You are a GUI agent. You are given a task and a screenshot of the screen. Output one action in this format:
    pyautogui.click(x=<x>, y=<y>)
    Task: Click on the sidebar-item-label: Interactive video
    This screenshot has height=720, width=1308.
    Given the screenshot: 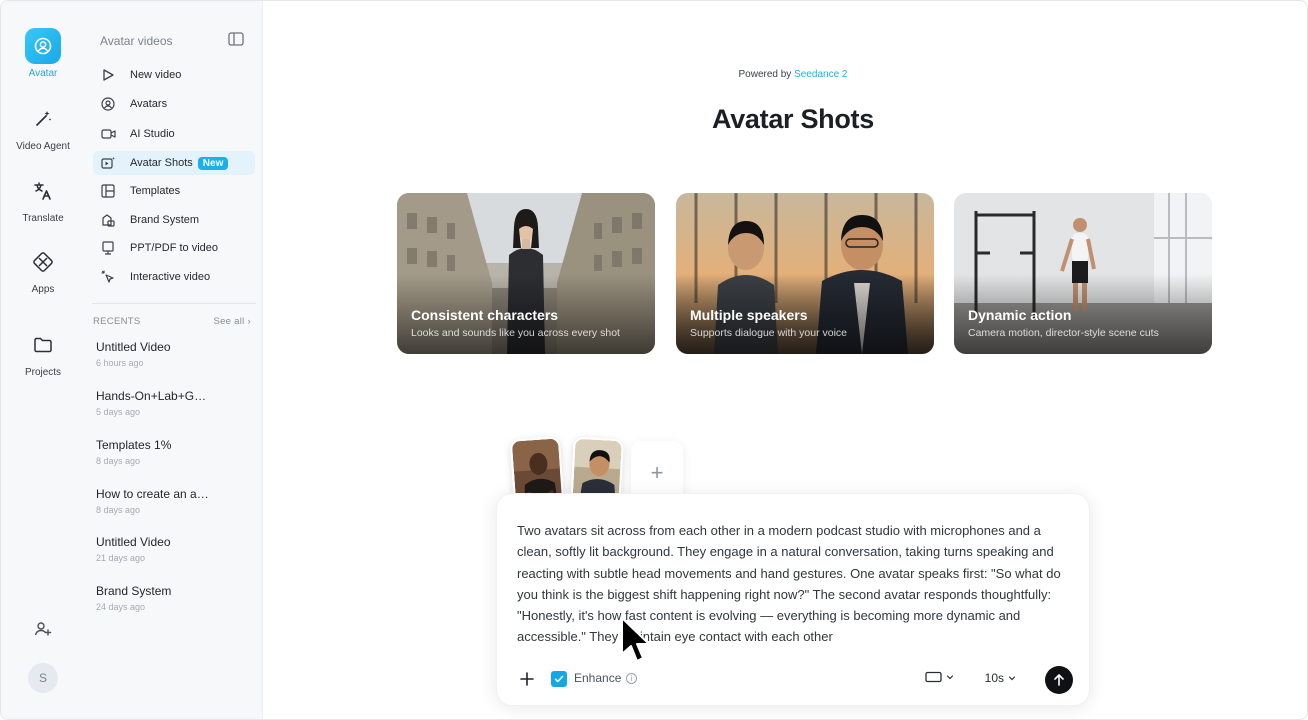 What is the action you would take?
    pyautogui.click(x=170, y=277)
    